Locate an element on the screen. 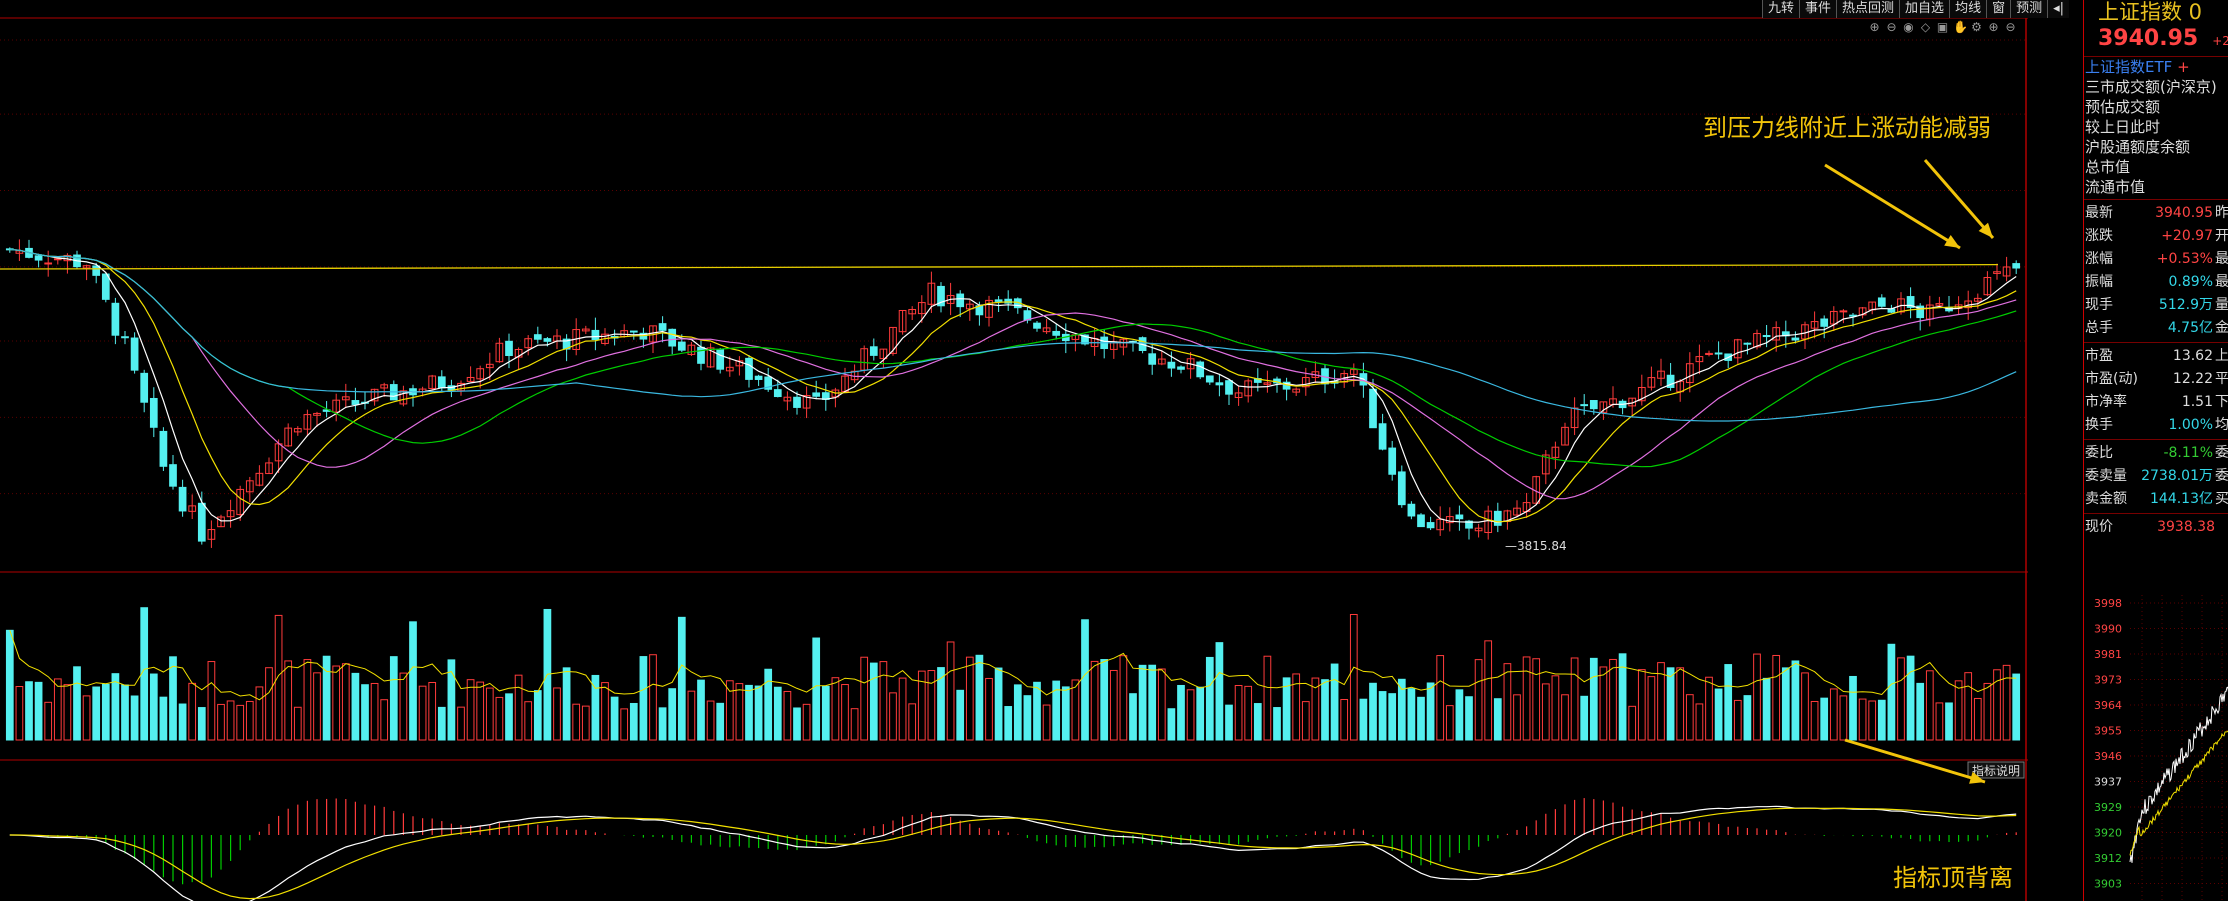  mini-tick-label: 3903 is located at coordinates (2108, 884).